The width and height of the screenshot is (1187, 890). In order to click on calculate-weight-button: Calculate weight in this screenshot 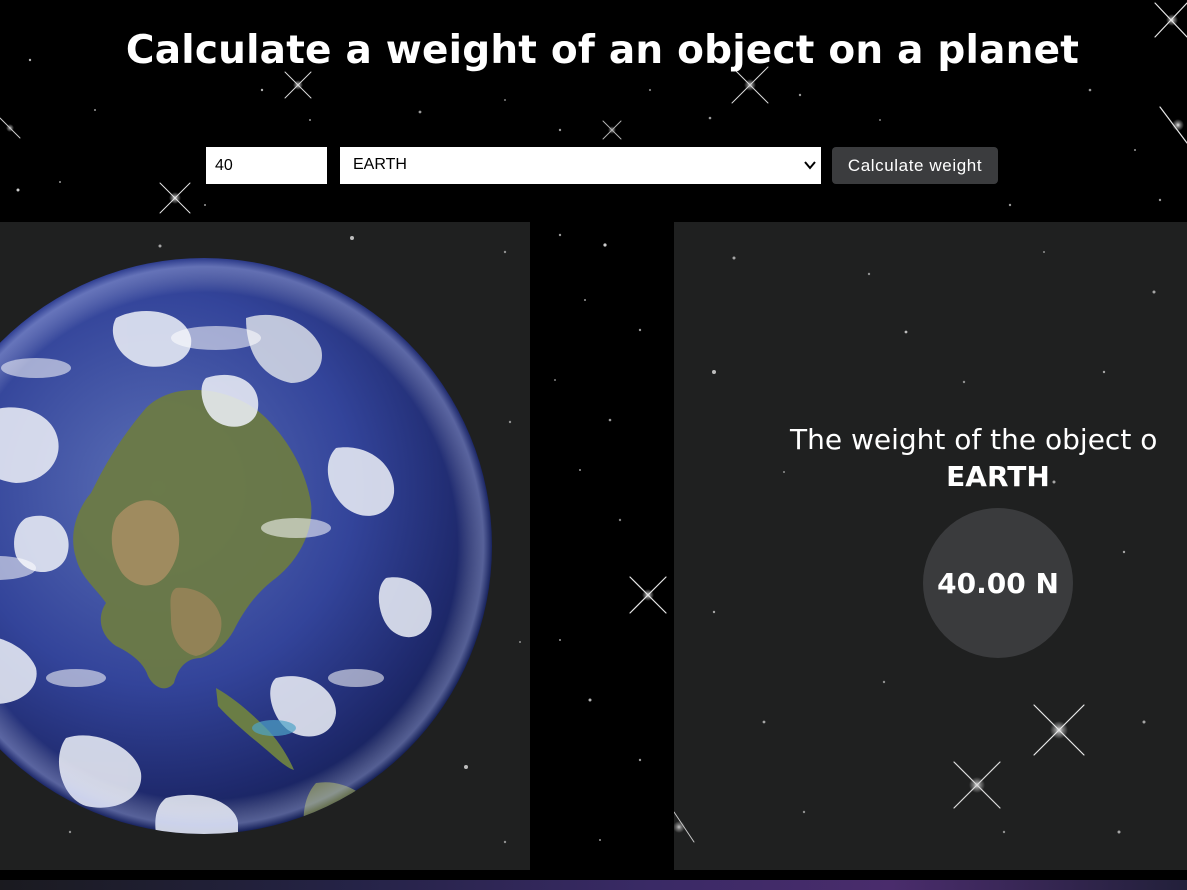, I will do `click(915, 165)`.